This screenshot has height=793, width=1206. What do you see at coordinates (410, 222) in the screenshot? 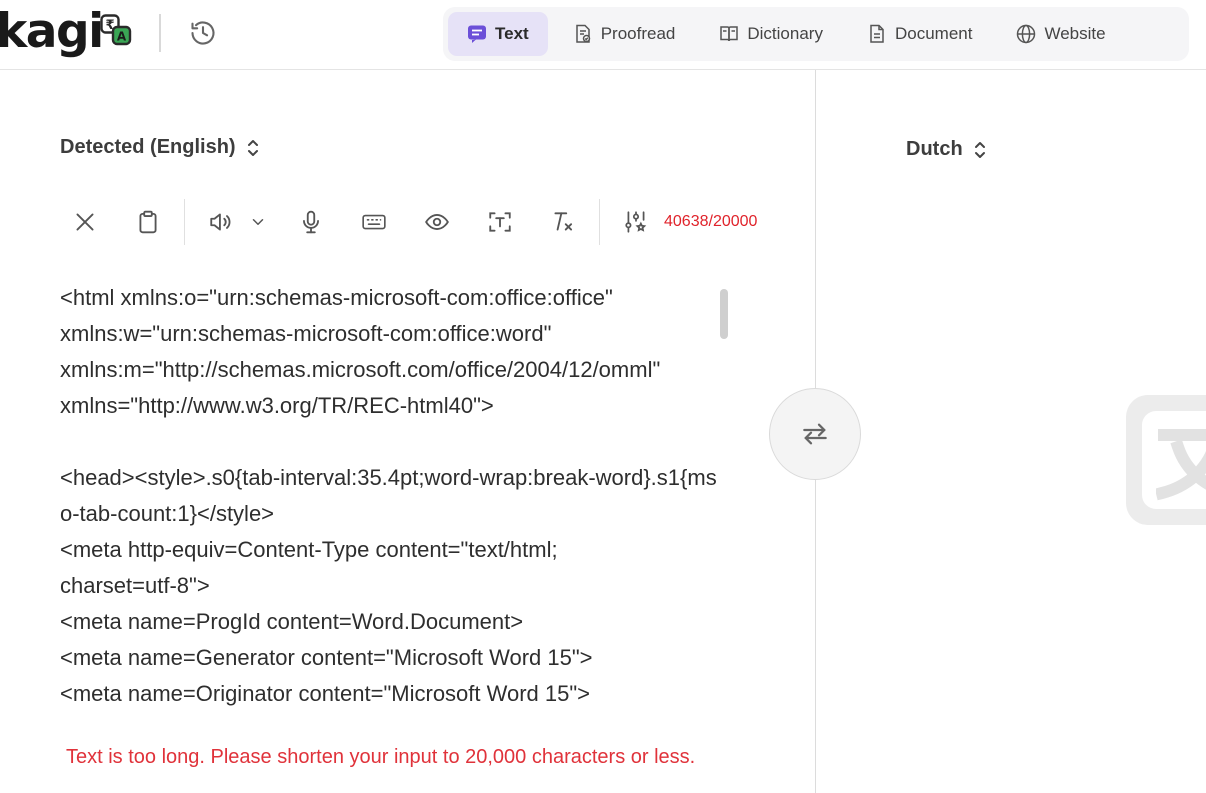
I see `source-toolbar: 40638/20000` at bounding box center [410, 222].